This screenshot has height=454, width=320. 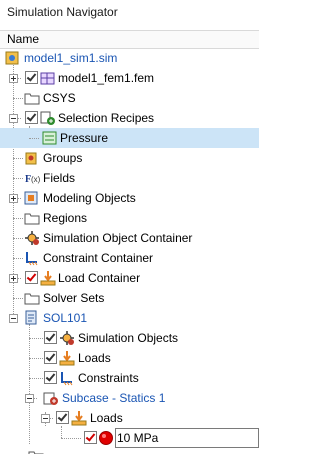 What do you see at coordinates (114, 398) in the screenshot?
I see `tree-node-label: Subcase - Statics 1` at bounding box center [114, 398].